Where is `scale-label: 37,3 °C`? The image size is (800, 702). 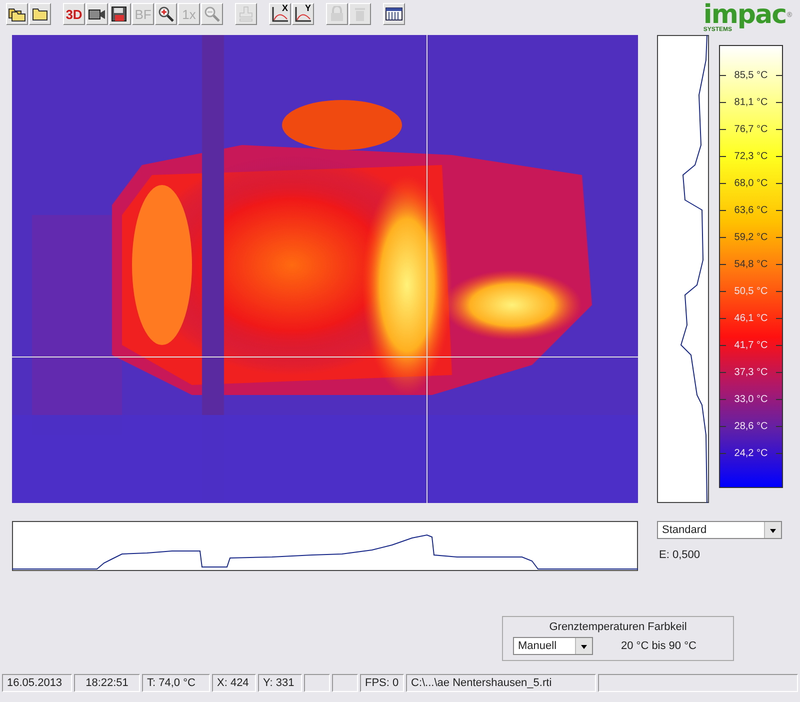 scale-label: 37,3 °C is located at coordinates (751, 372).